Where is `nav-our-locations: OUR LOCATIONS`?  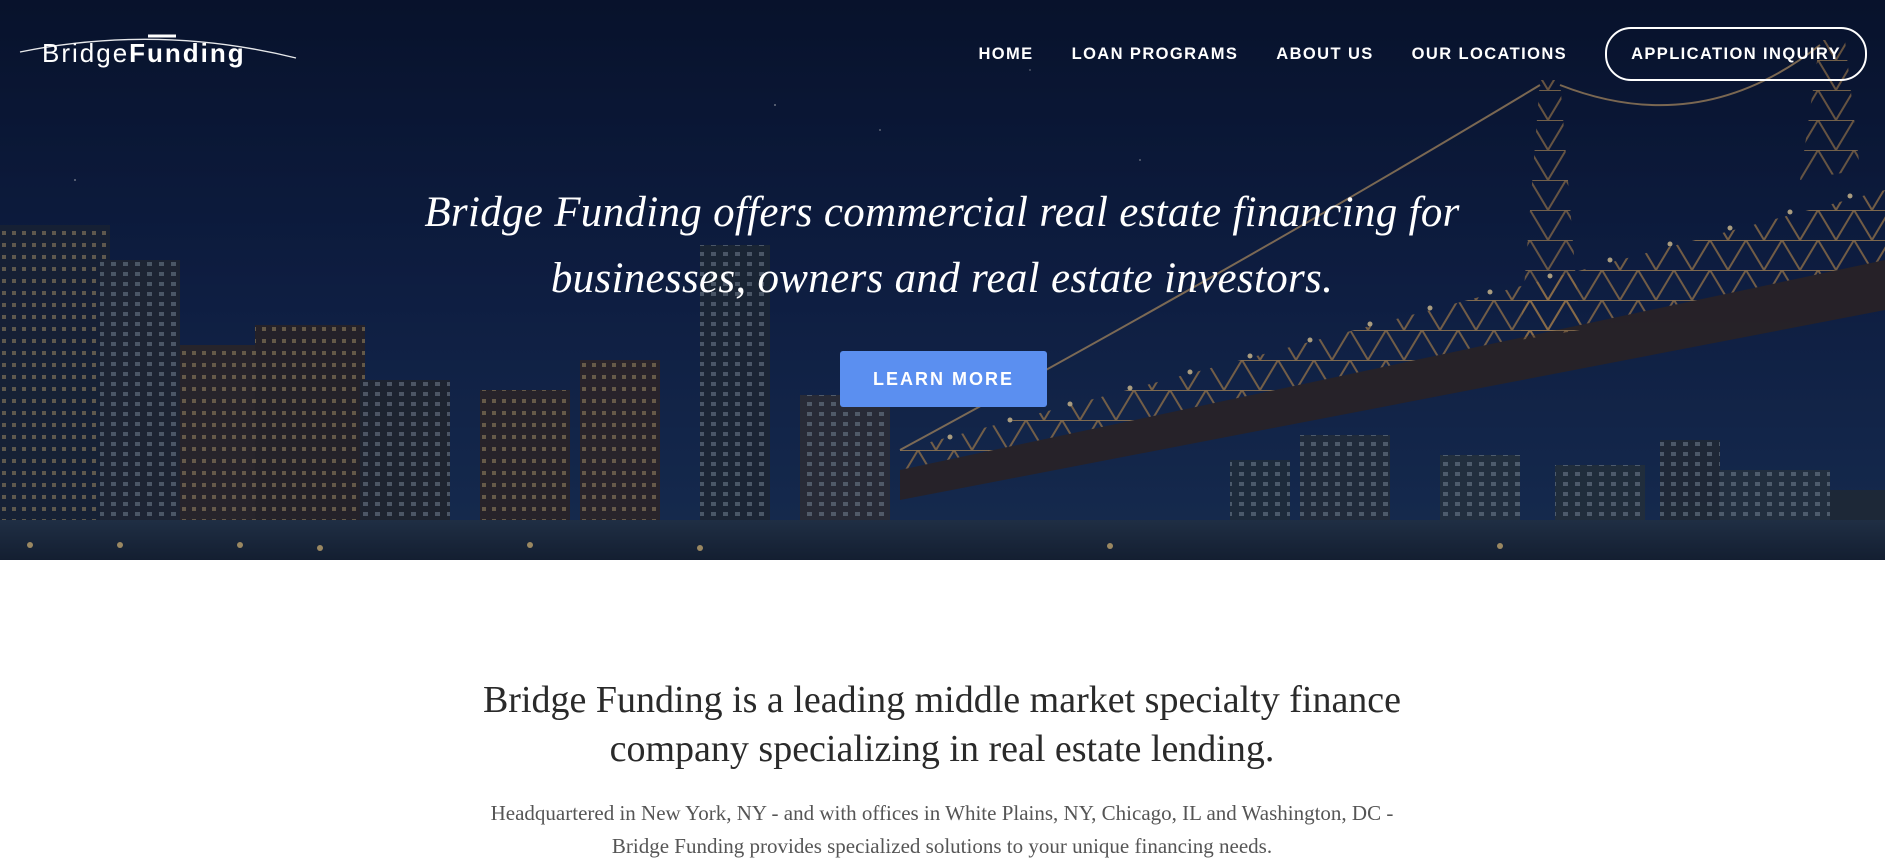 nav-our-locations: OUR LOCATIONS is located at coordinates (1489, 54).